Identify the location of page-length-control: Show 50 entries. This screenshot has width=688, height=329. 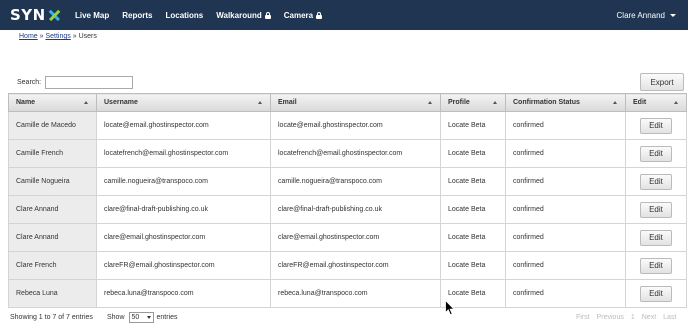
(142, 317).